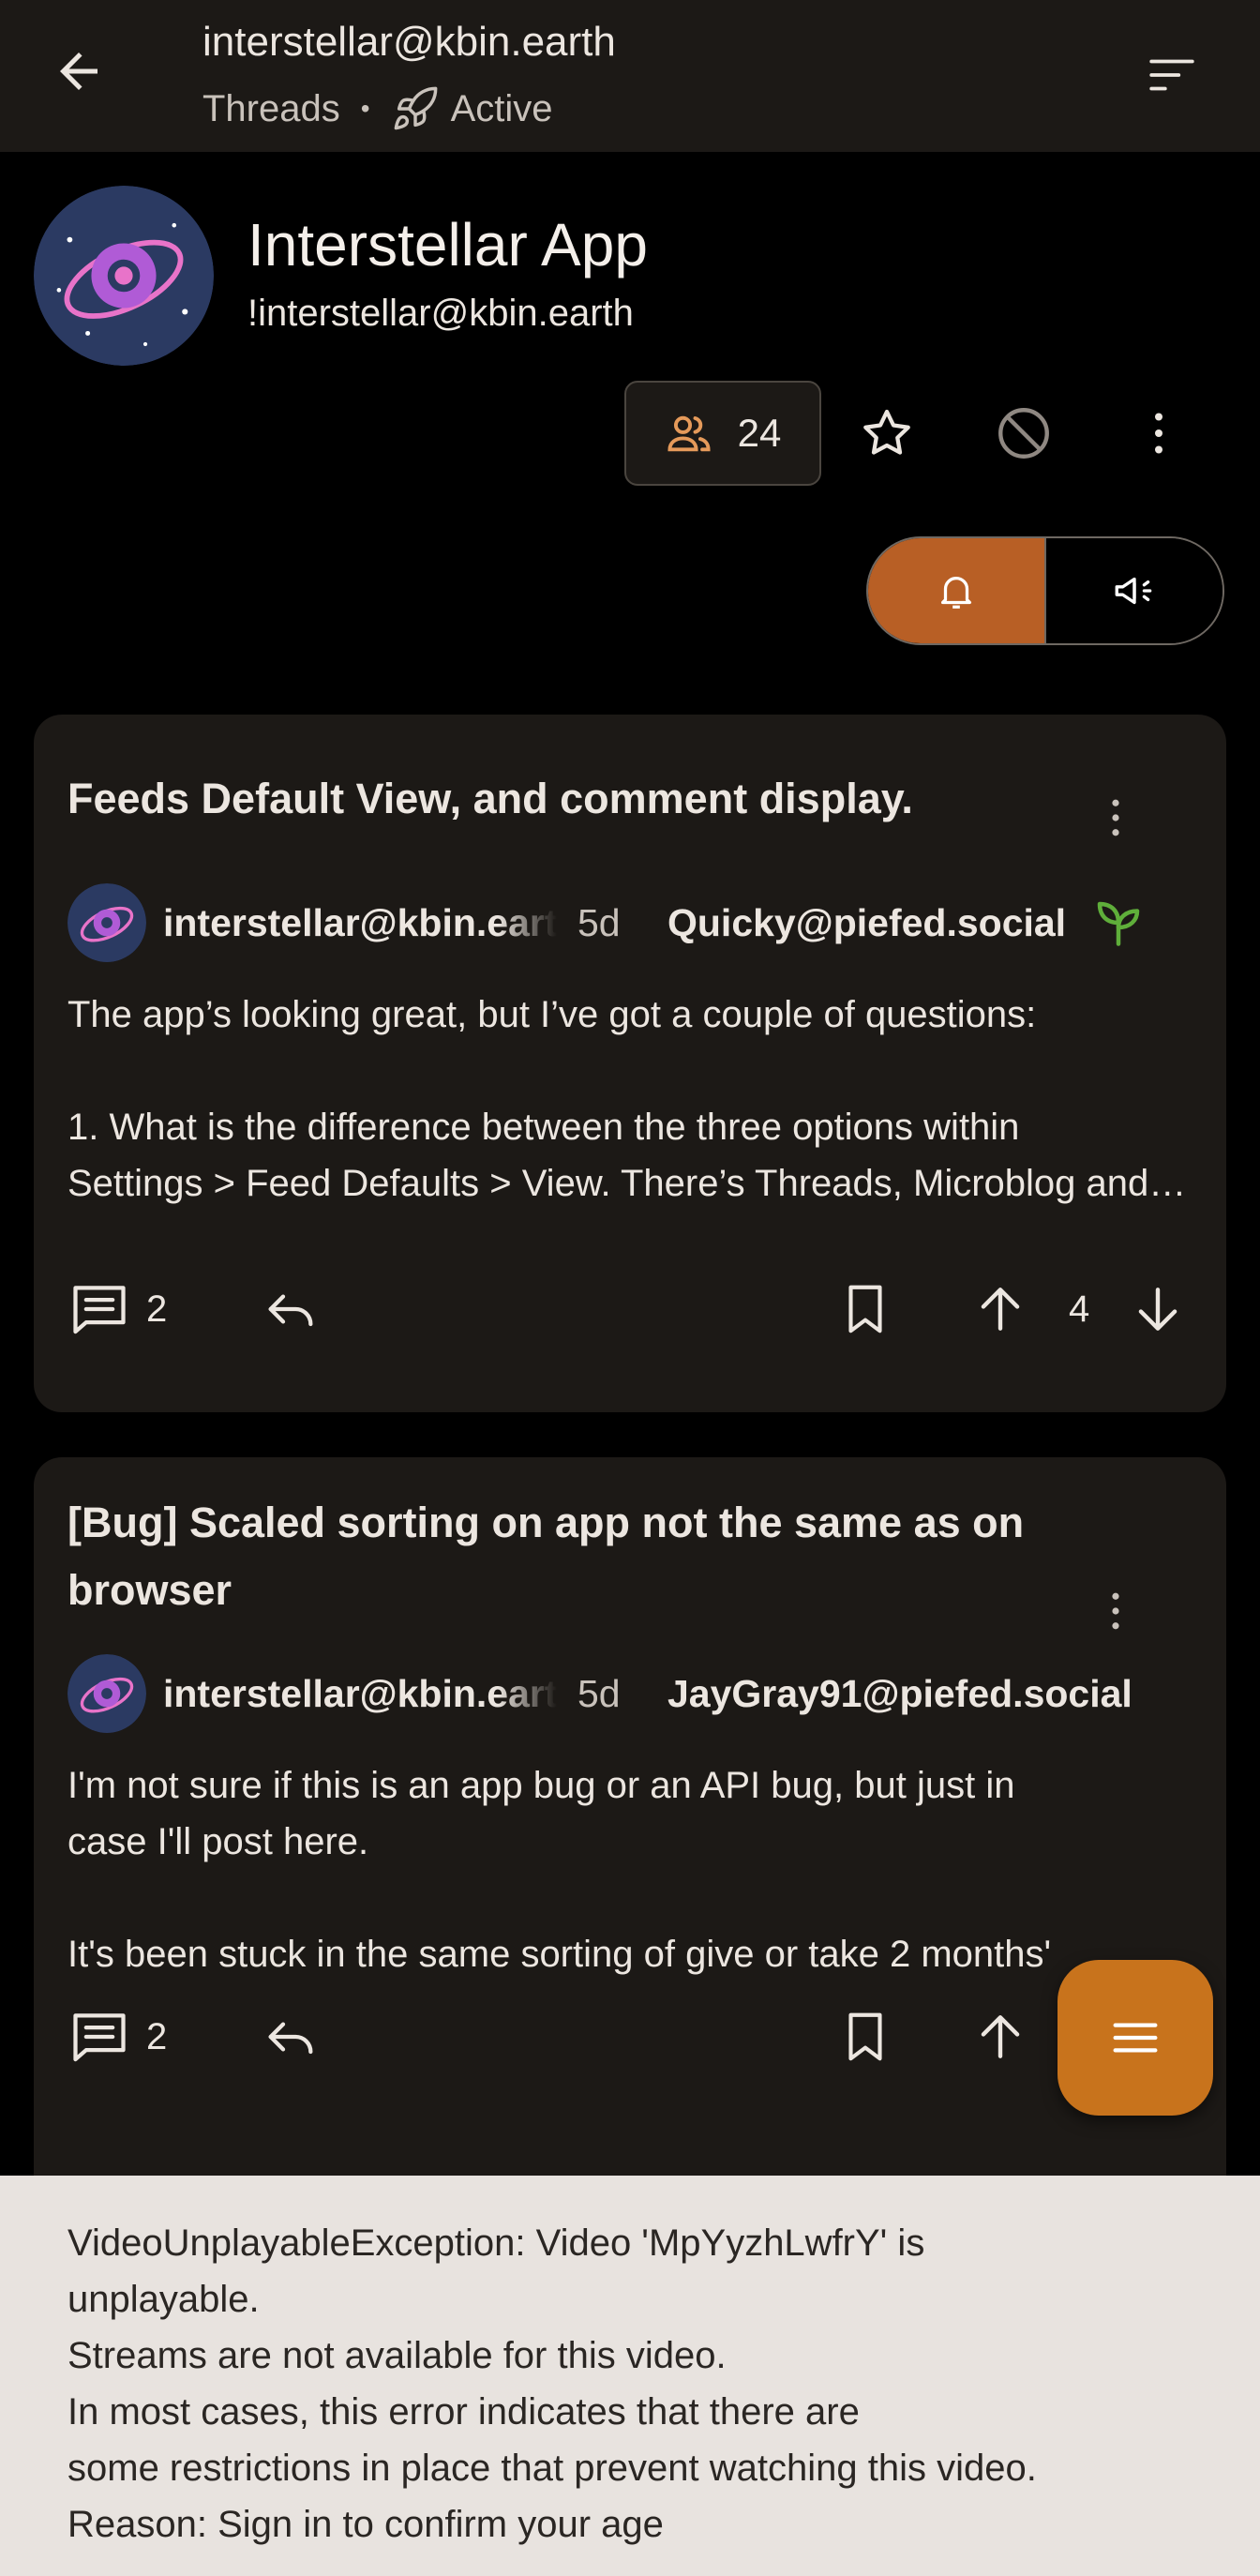 The image size is (1260, 2576). I want to click on post-title: Feeds Default View, and comment display., so click(583, 799).